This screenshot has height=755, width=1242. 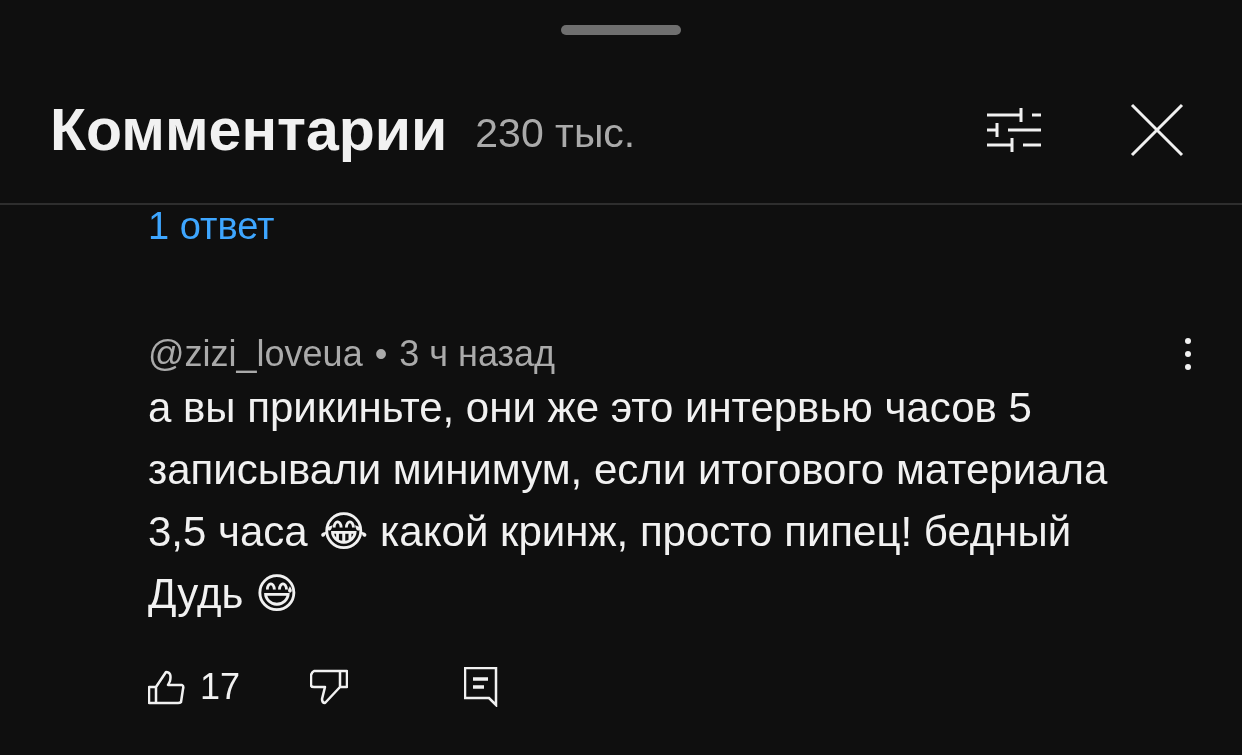 What do you see at coordinates (1188, 354) in the screenshot?
I see `more-icon` at bounding box center [1188, 354].